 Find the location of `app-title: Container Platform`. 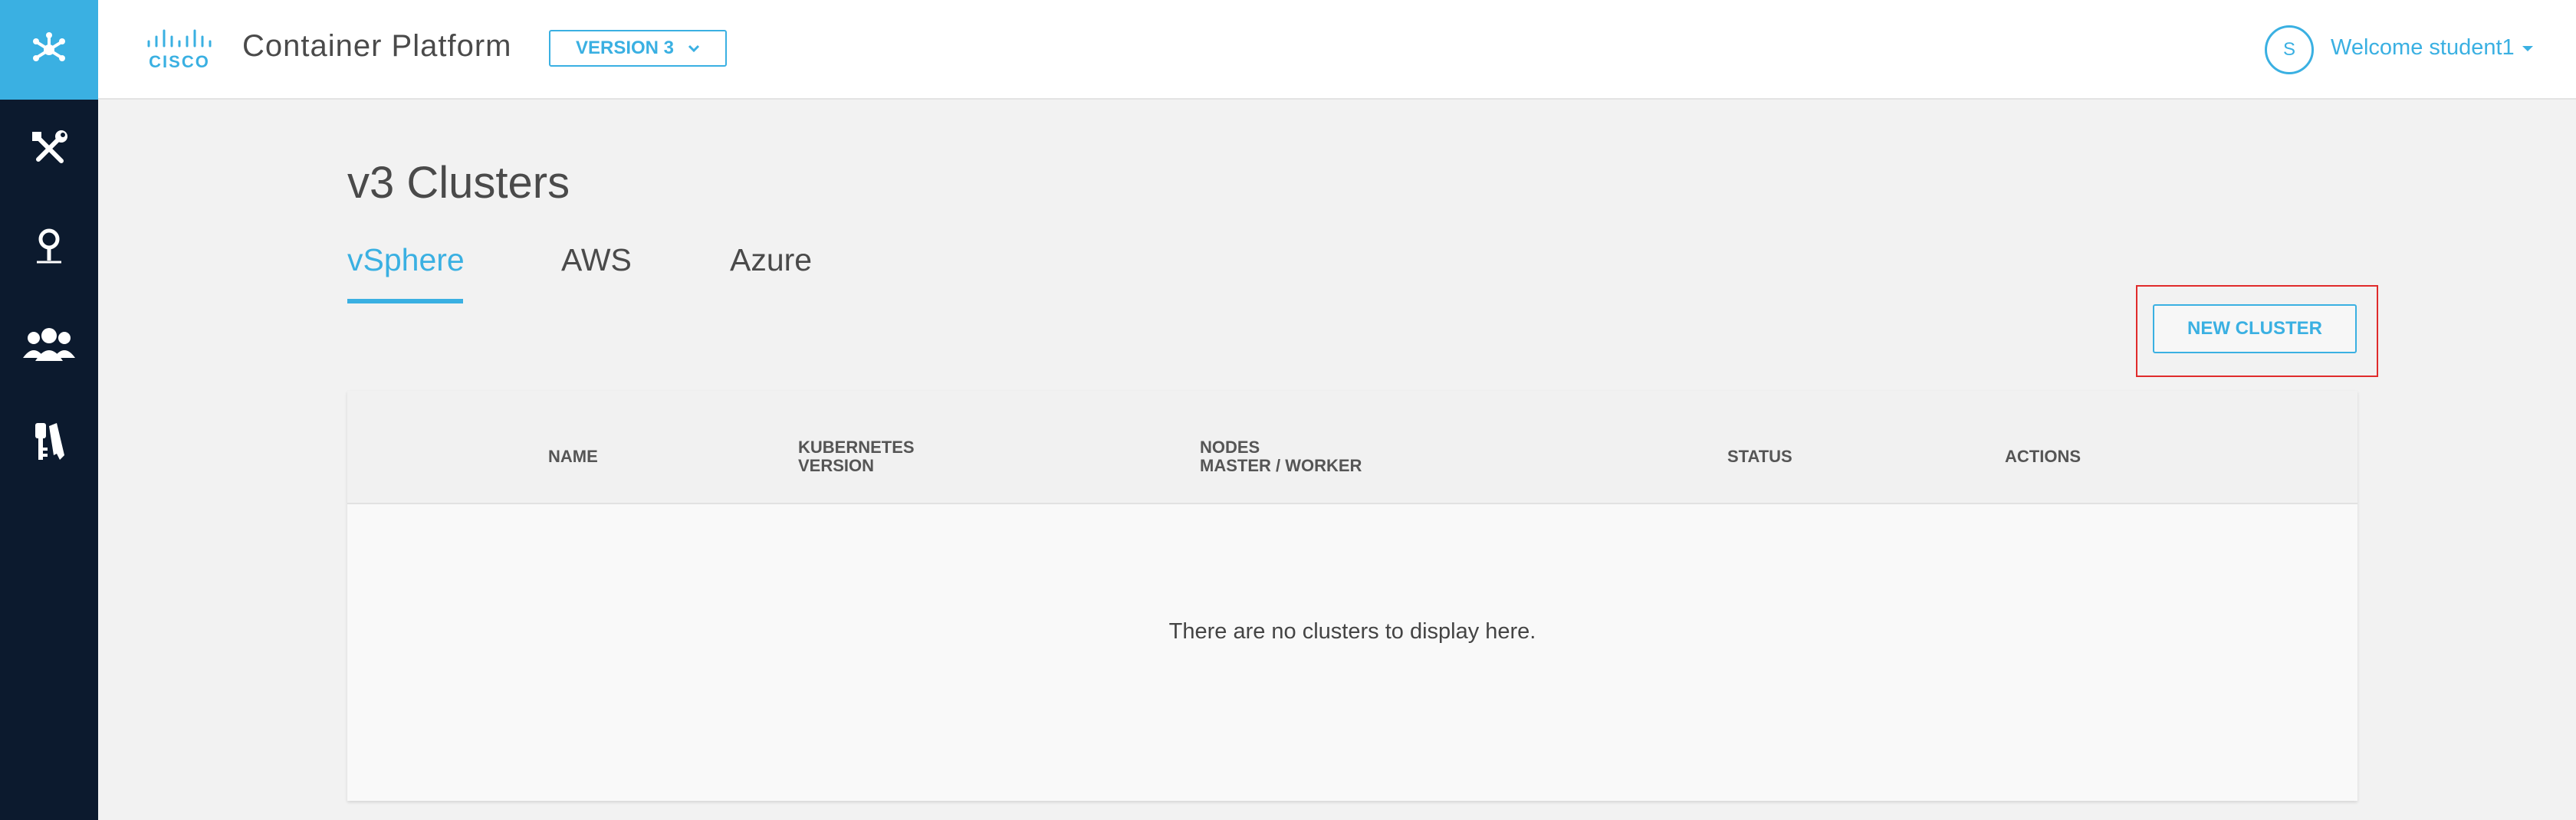

app-title: Container Platform is located at coordinates (377, 46).